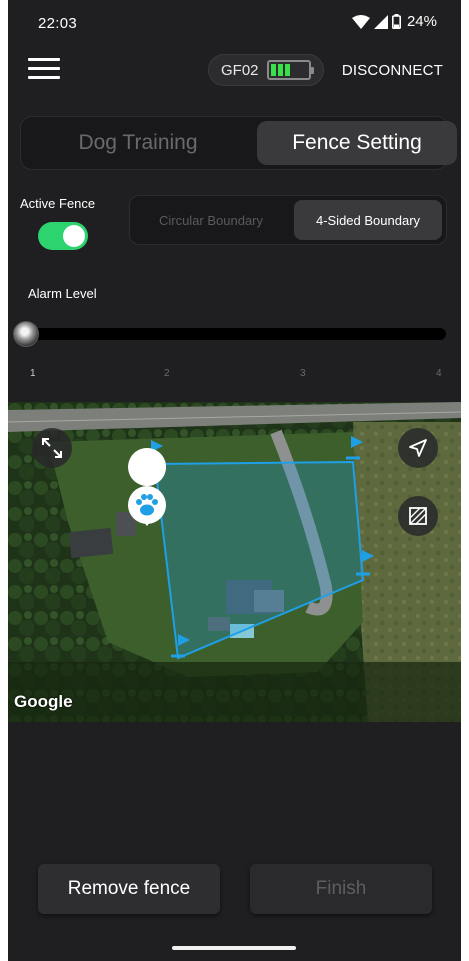 Image resolution: width=469 pixels, height=961 pixels. What do you see at coordinates (232, 334) in the screenshot?
I see `alarm-level-slider` at bounding box center [232, 334].